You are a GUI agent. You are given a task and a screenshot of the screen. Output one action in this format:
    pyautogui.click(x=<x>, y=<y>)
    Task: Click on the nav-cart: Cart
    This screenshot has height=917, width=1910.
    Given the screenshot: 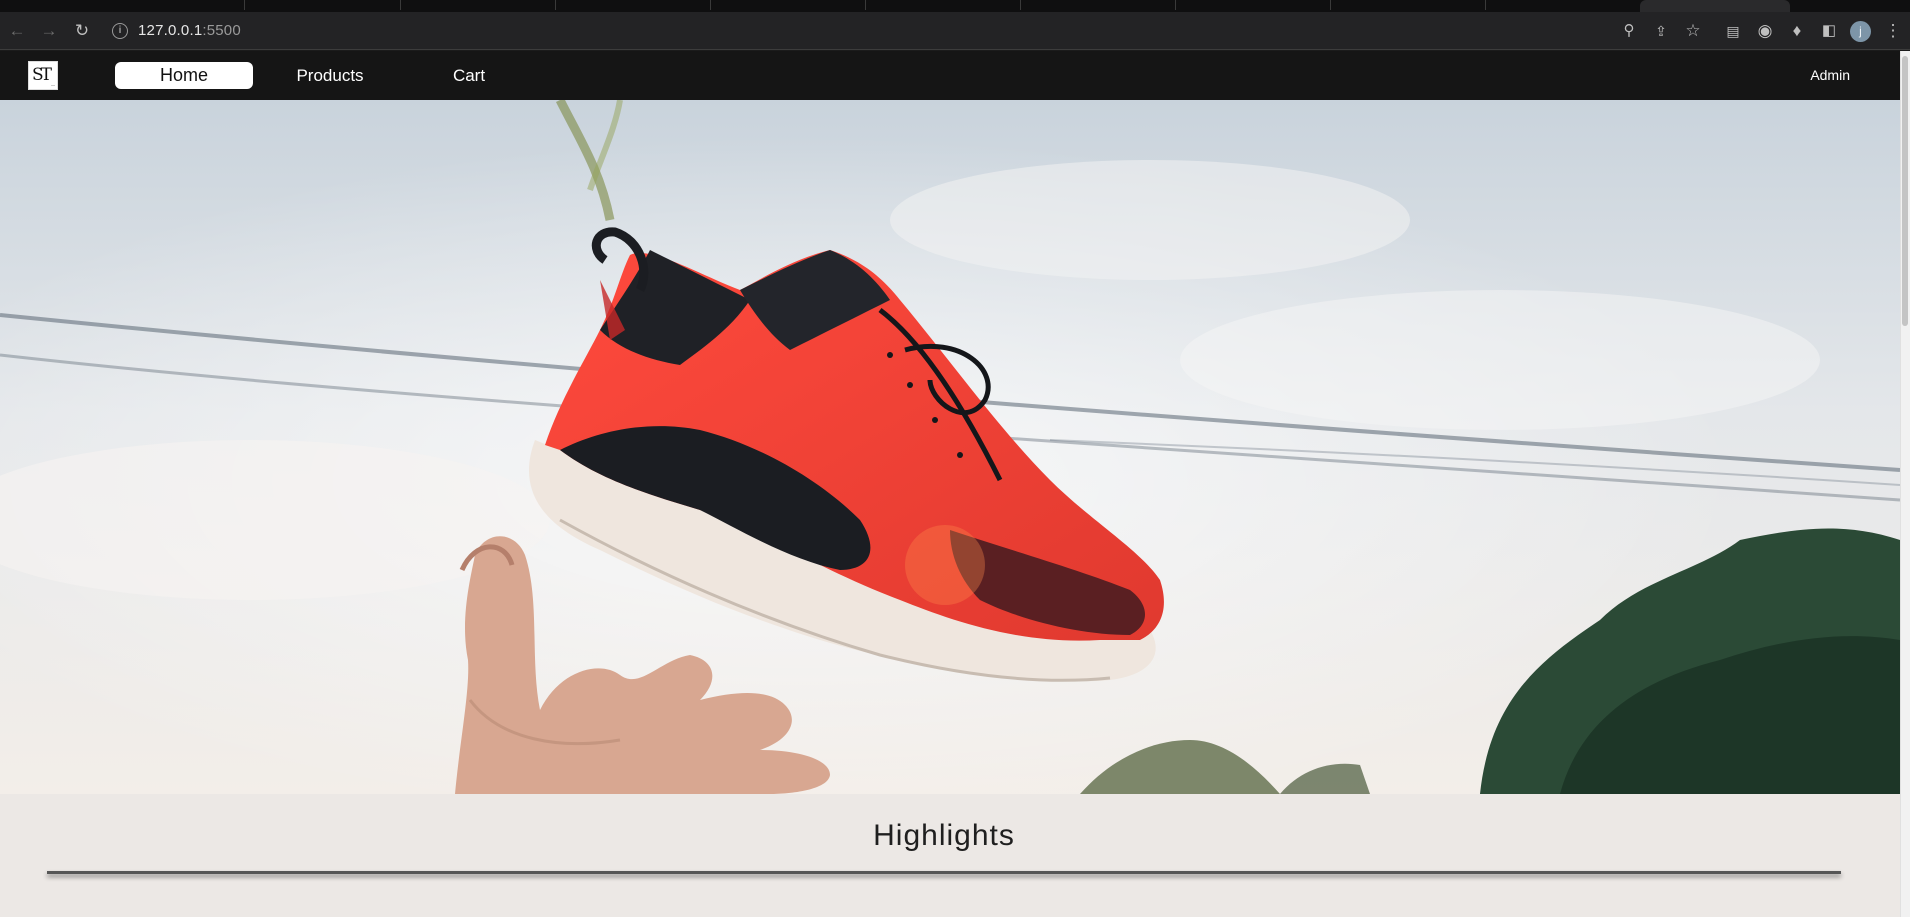 What is the action you would take?
    pyautogui.click(x=469, y=75)
    